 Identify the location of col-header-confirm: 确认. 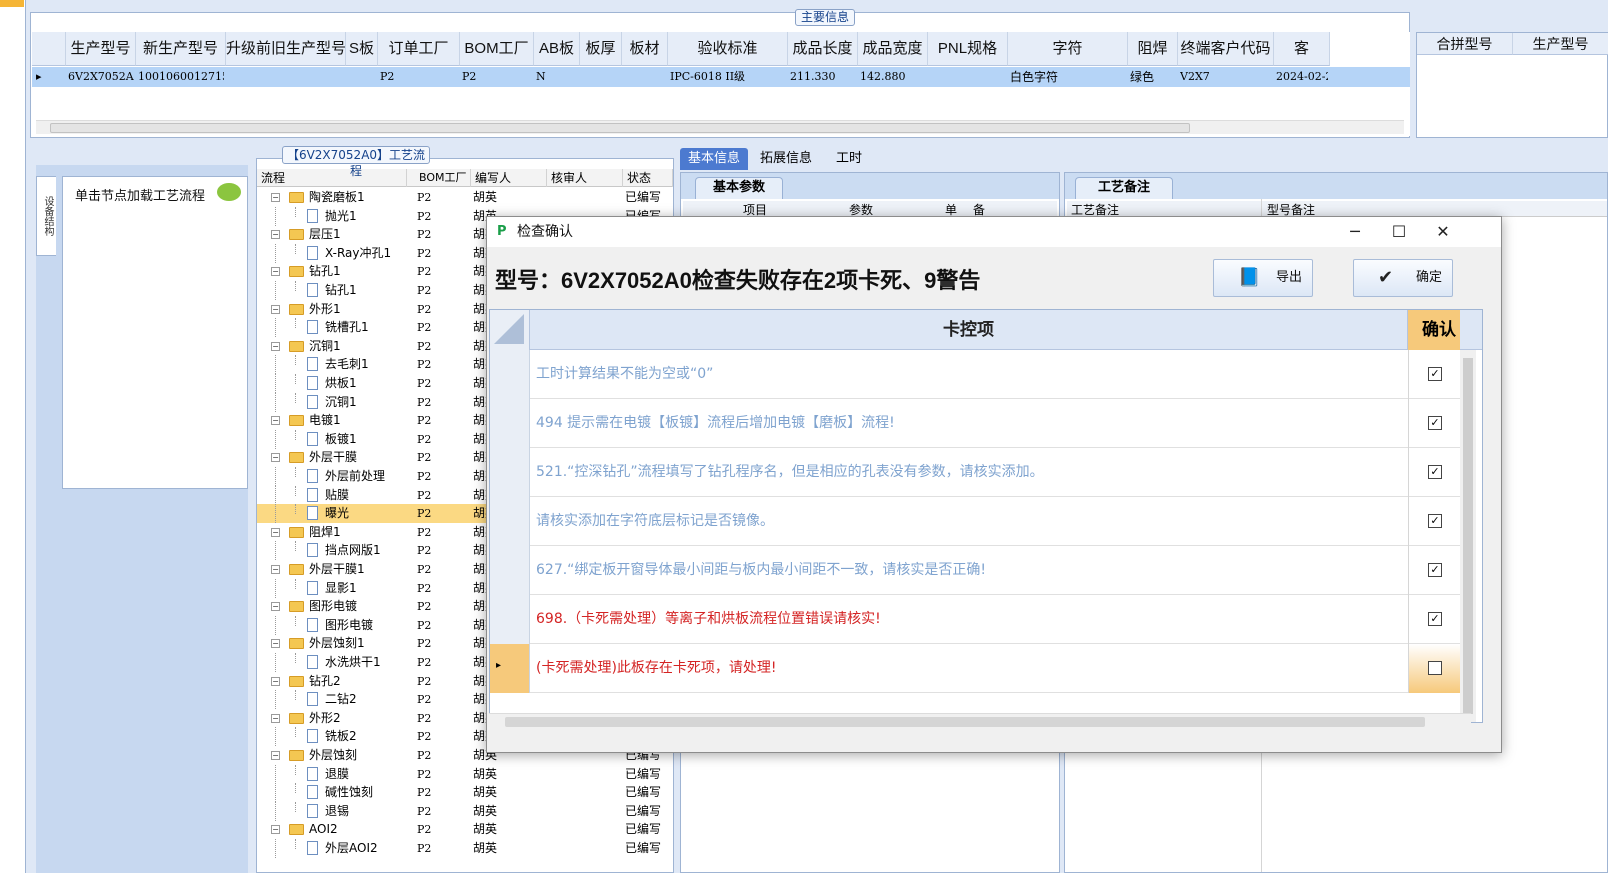
(1434, 330).